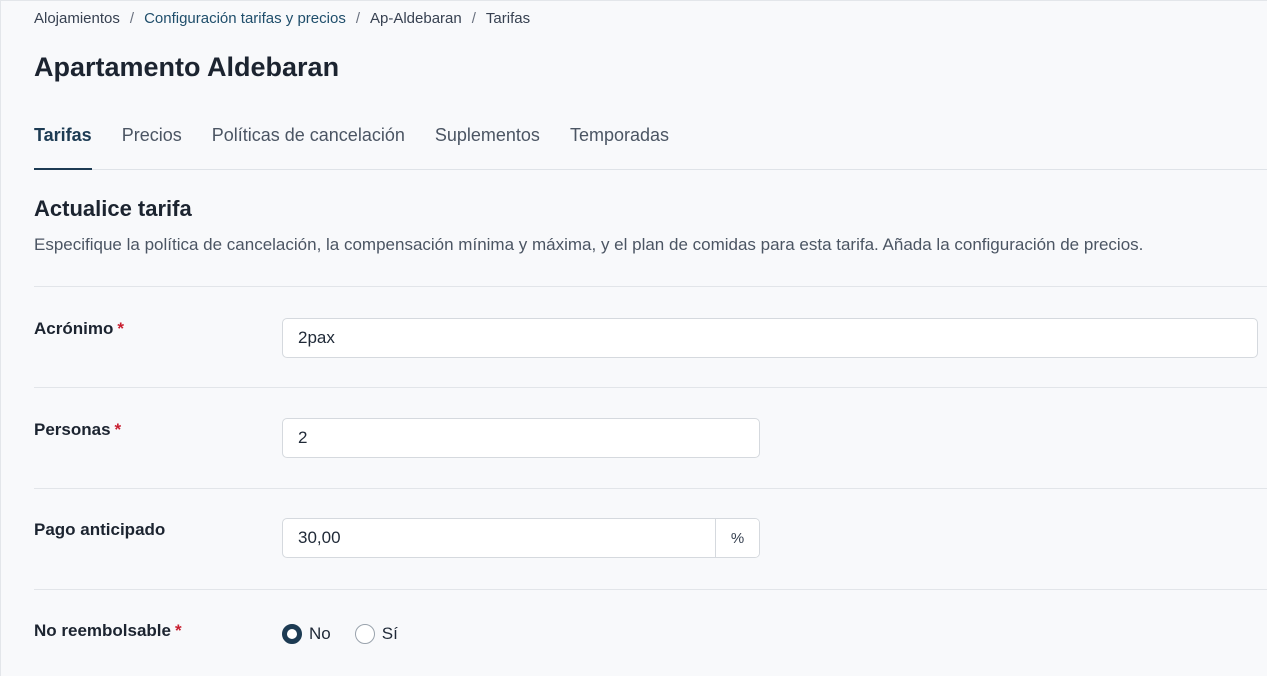 This screenshot has width=1267, height=676. What do you see at coordinates (113, 208) in the screenshot?
I see `section-title: Actualice tarifa` at bounding box center [113, 208].